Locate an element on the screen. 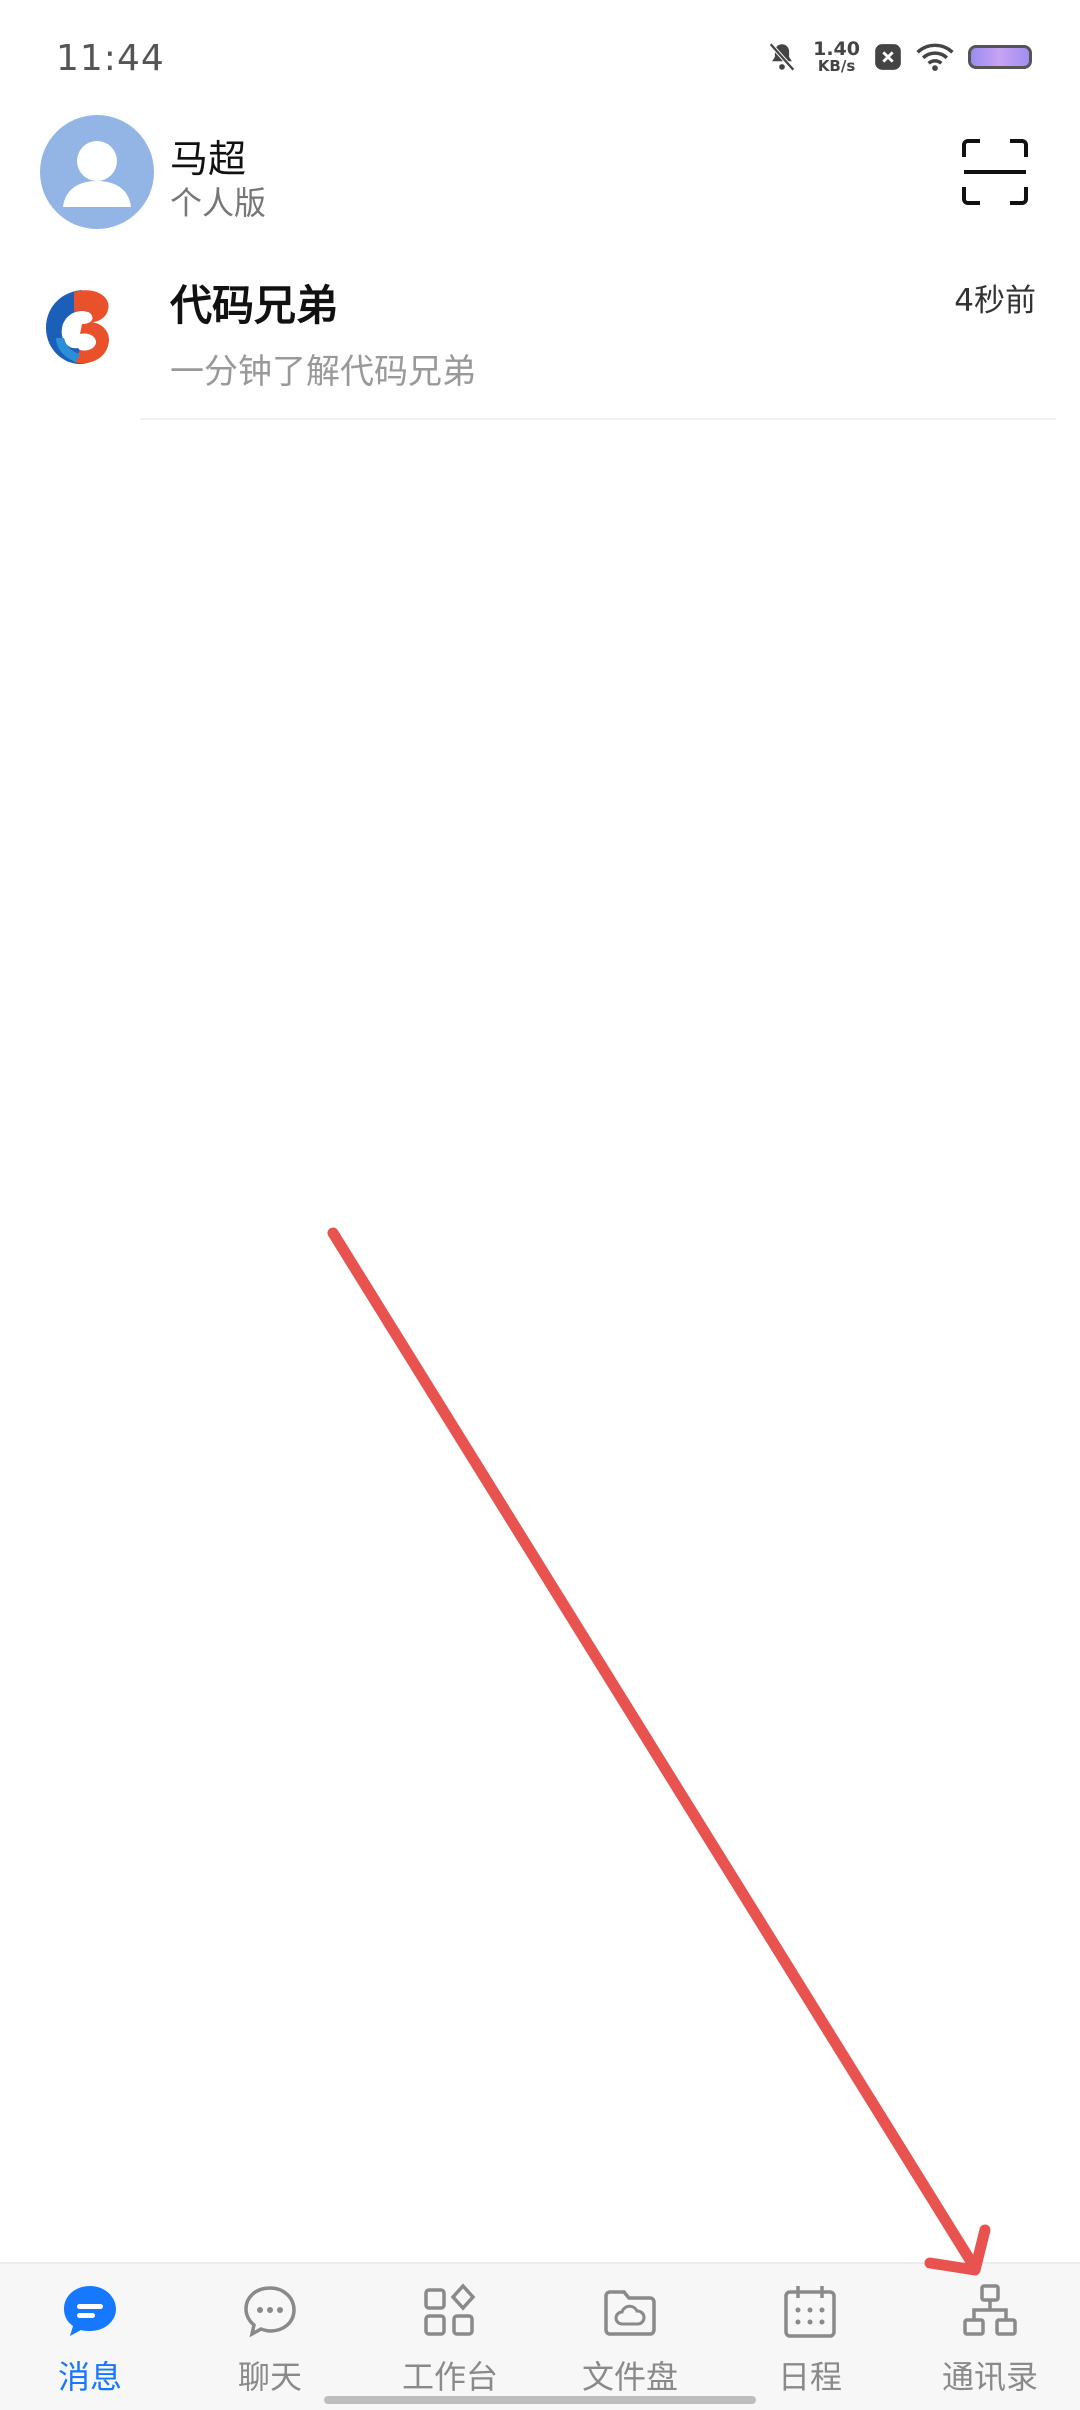 The image size is (1080, 2410). home-indicator is located at coordinates (540, 2400).